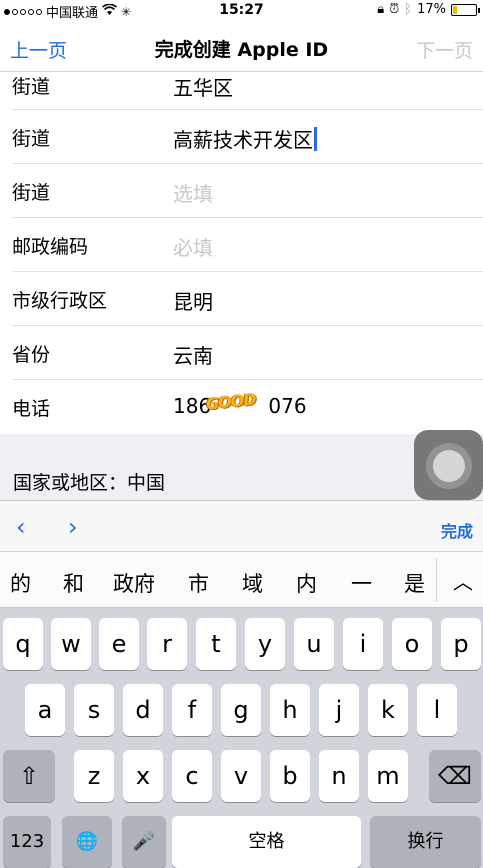 The image size is (483, 868). I want to click on status-bar: 中国联通 ✳ 15:27 🔒︎ ⏰︎ ᛒ 17%, so click(241, 10).